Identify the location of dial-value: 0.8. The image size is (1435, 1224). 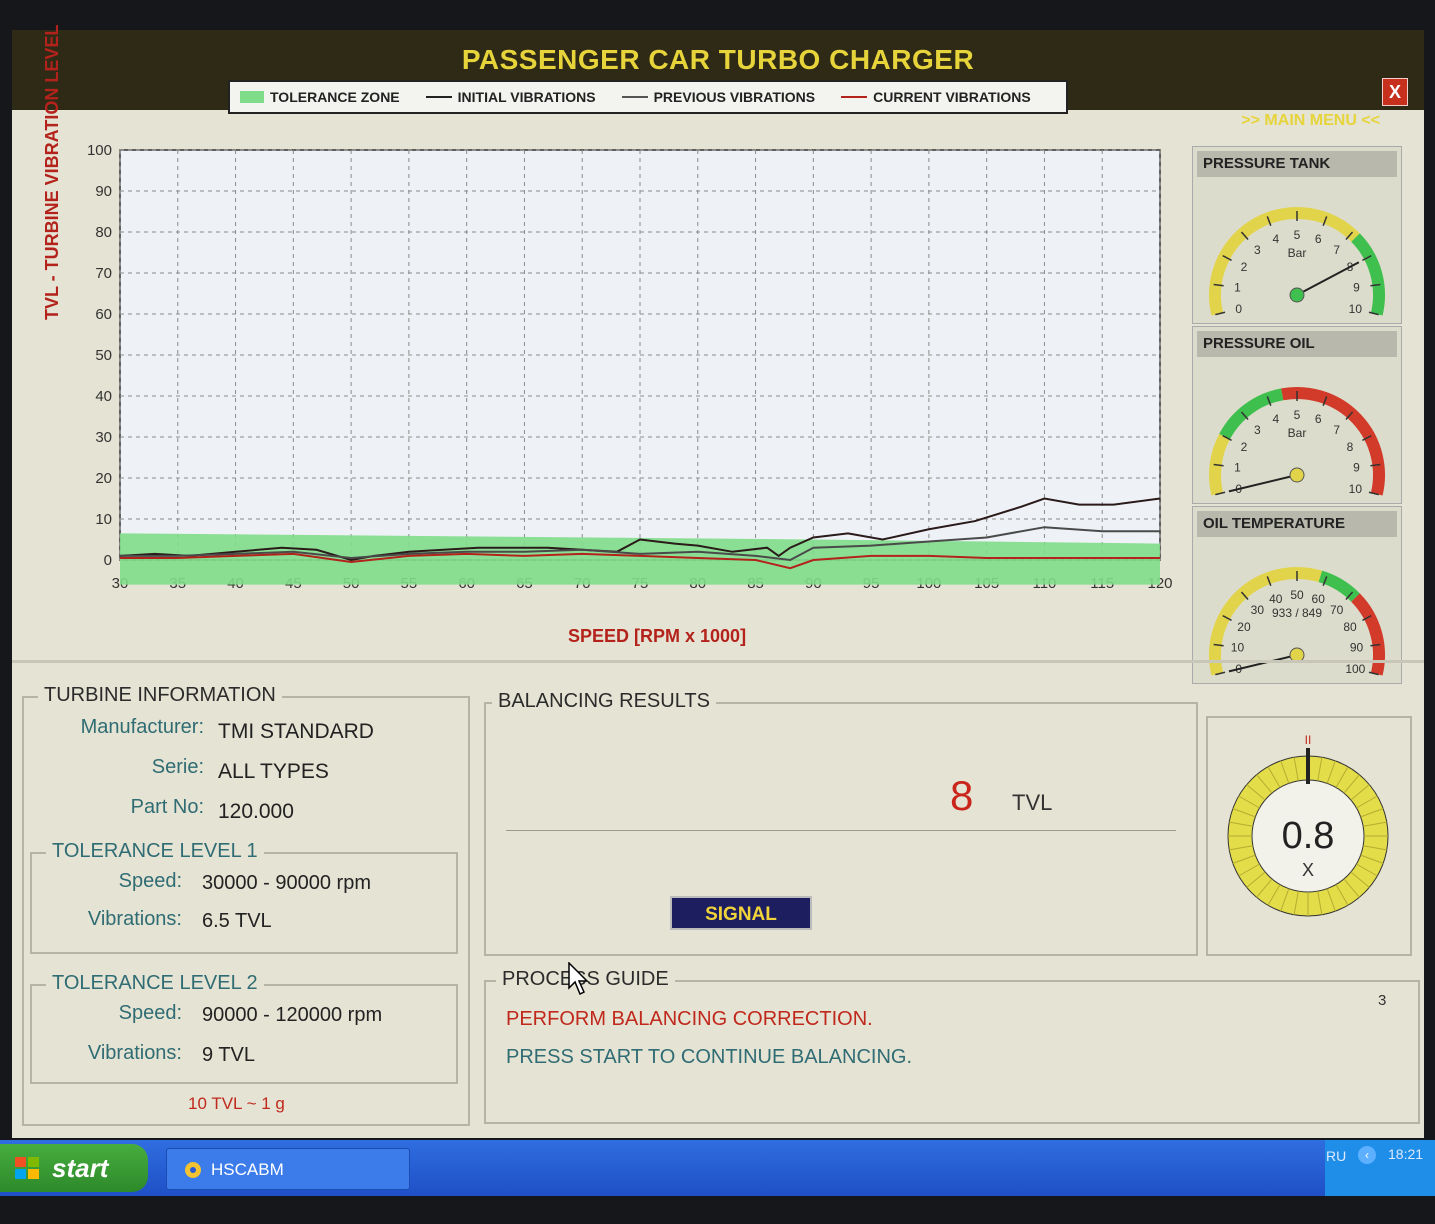
(1308, 836).